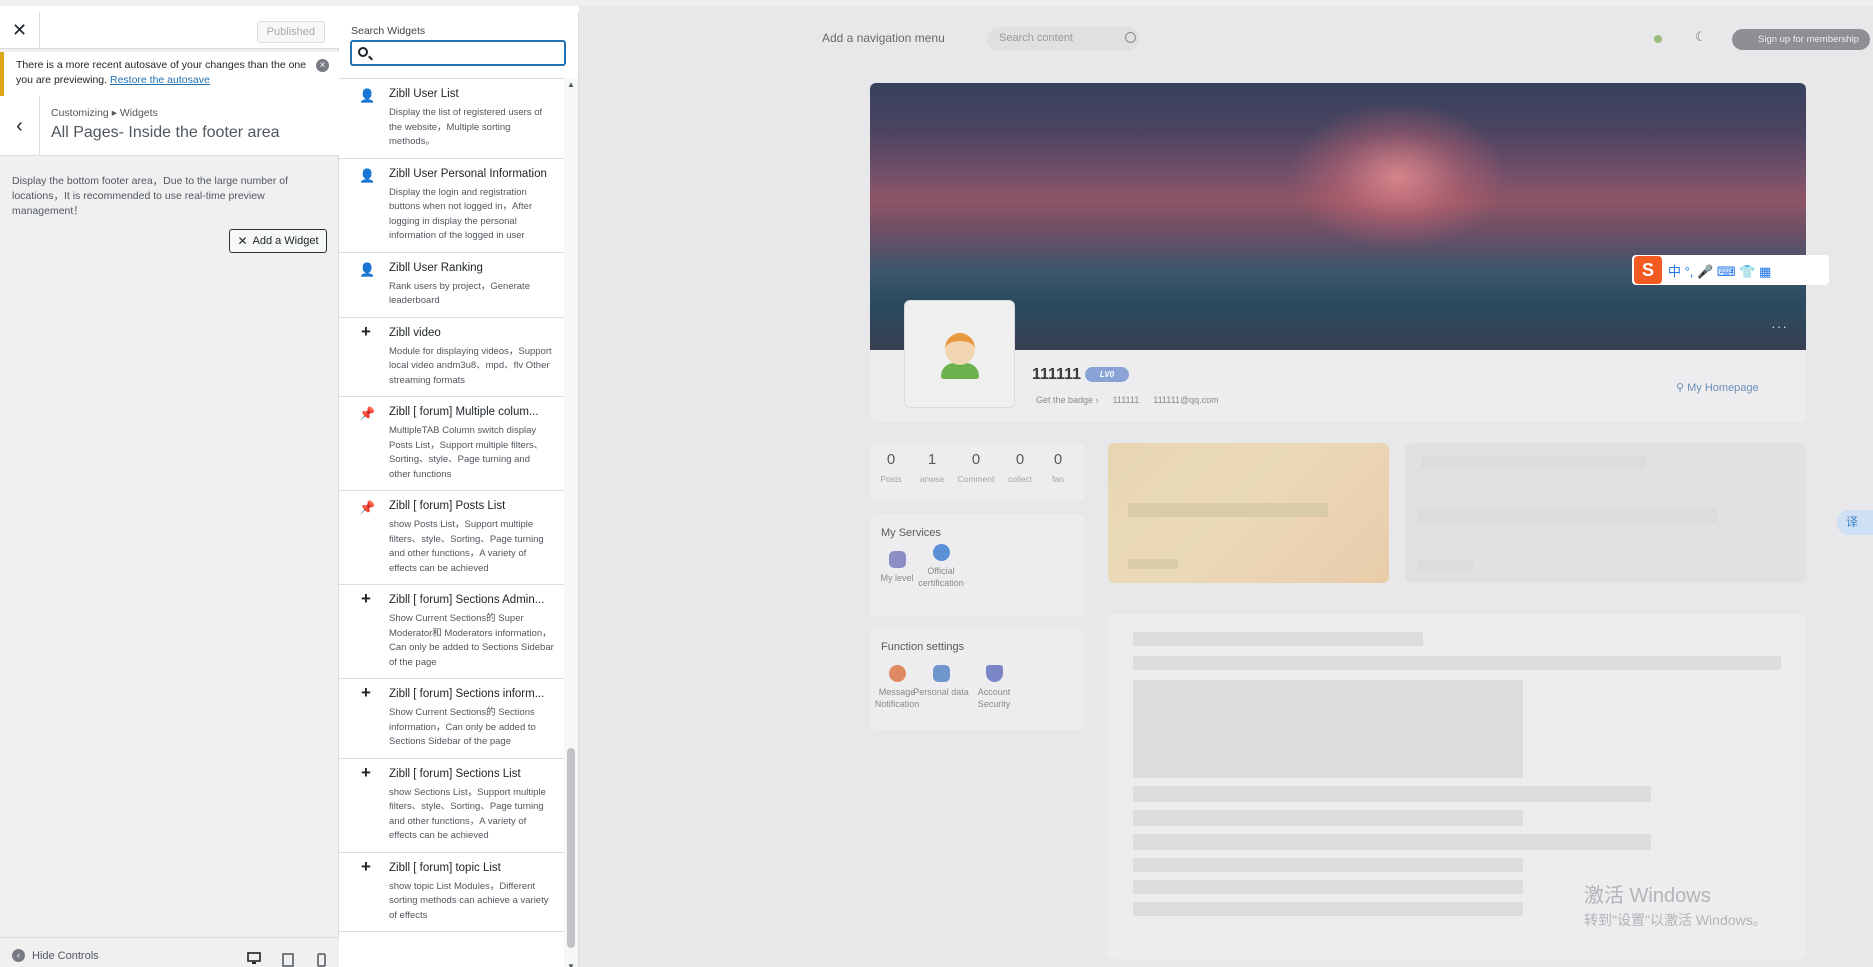 This screenshot has width=1873, height=967. I want to click on profile-meta: Get the badge › 111111 111111@qq.com, so click(1127, 400).